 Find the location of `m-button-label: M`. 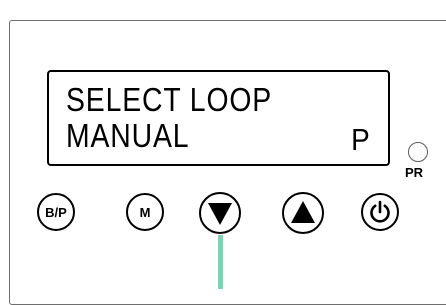

m-button-label: M is located at coordinates (145, 212).